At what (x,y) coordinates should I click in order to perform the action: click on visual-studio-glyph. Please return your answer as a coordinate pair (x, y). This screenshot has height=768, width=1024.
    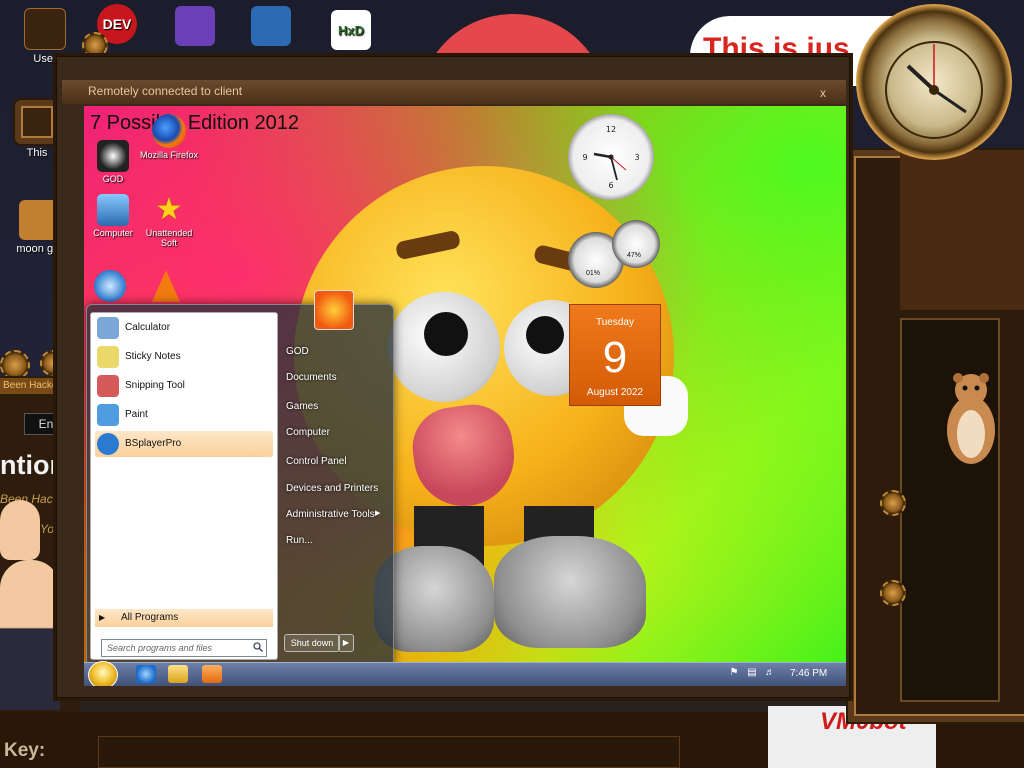
    Looking at the image, I should click on (195, 26).